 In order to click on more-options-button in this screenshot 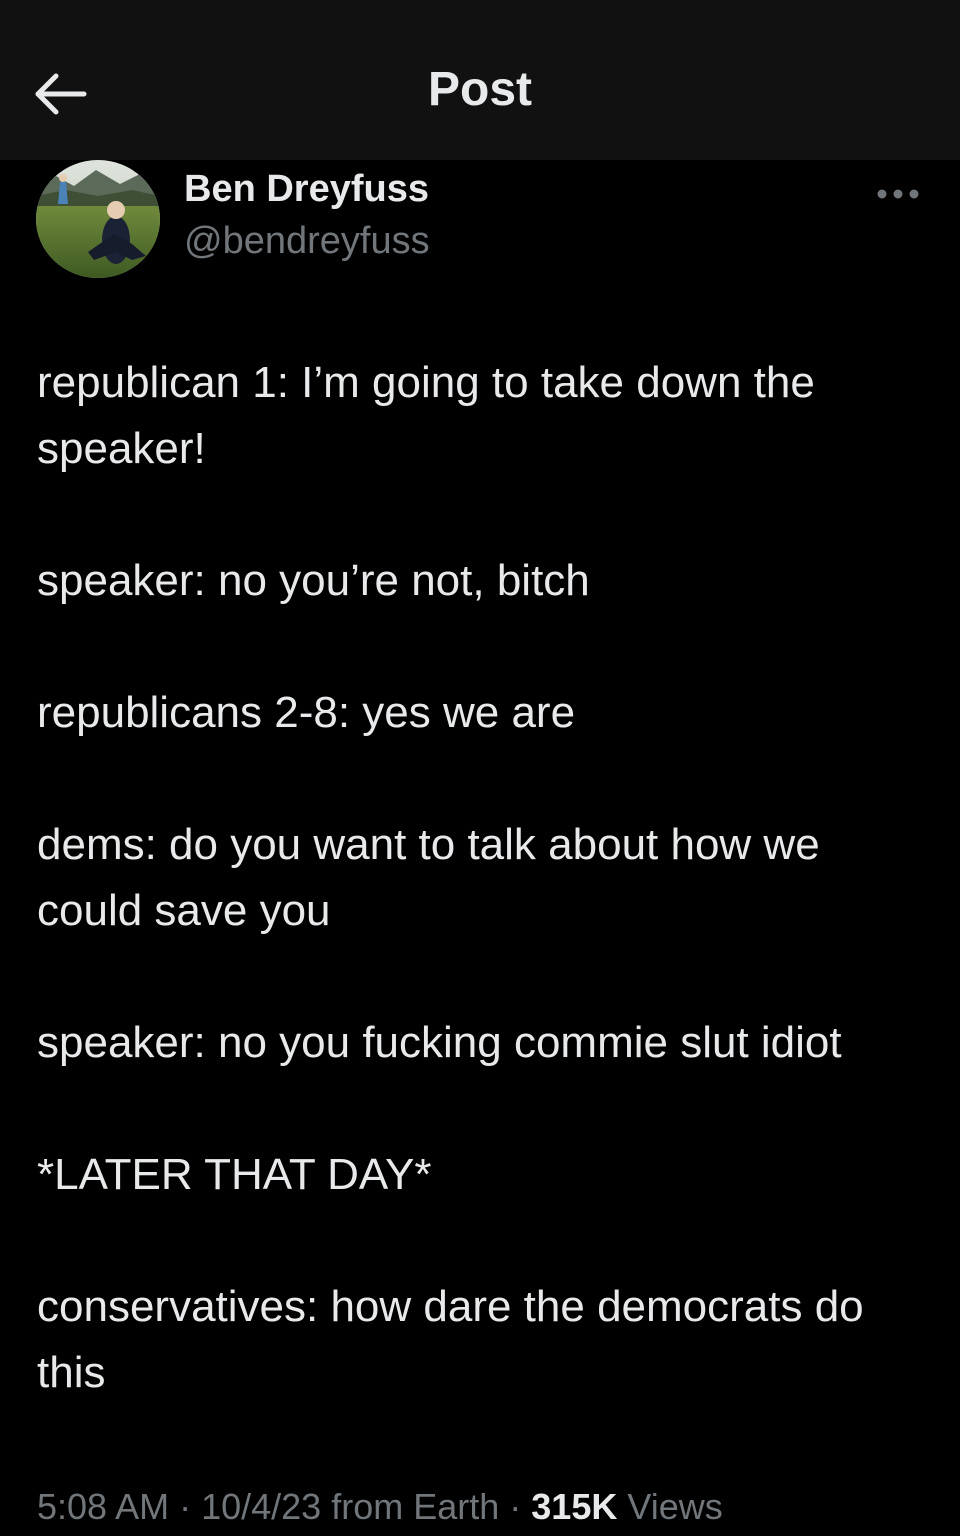, I will do `click(898, 194)`.